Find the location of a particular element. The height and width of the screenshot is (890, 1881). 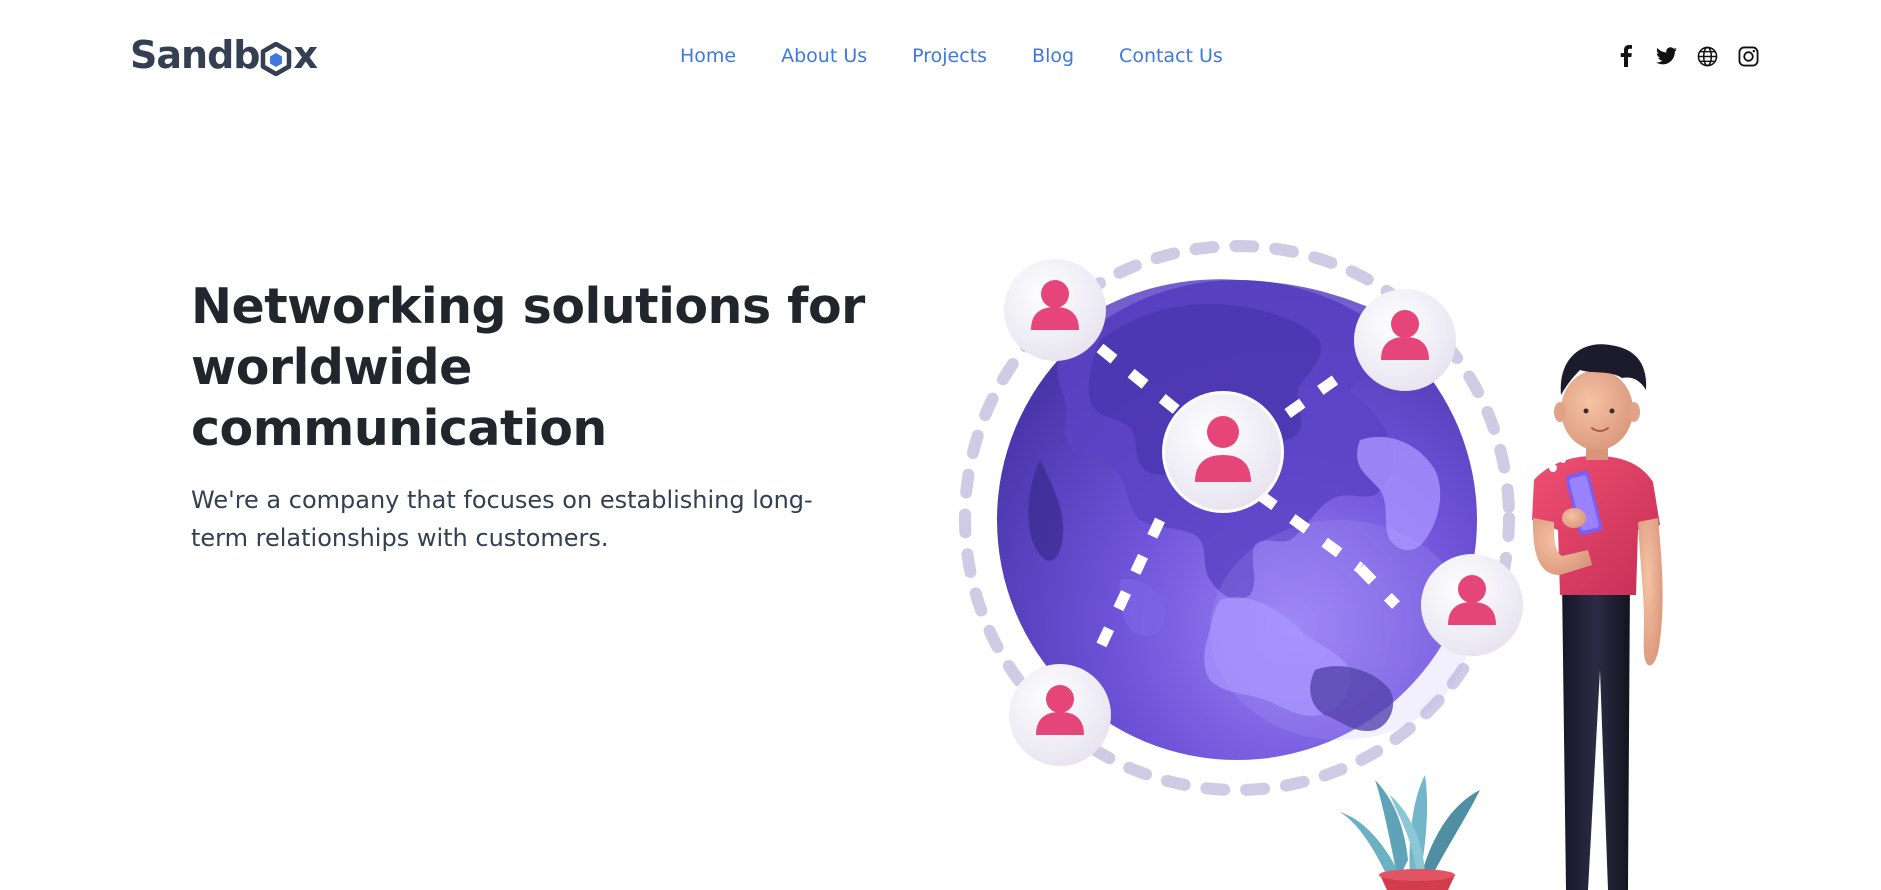

user-badge-top-right is located at coordinates (1405, 340).